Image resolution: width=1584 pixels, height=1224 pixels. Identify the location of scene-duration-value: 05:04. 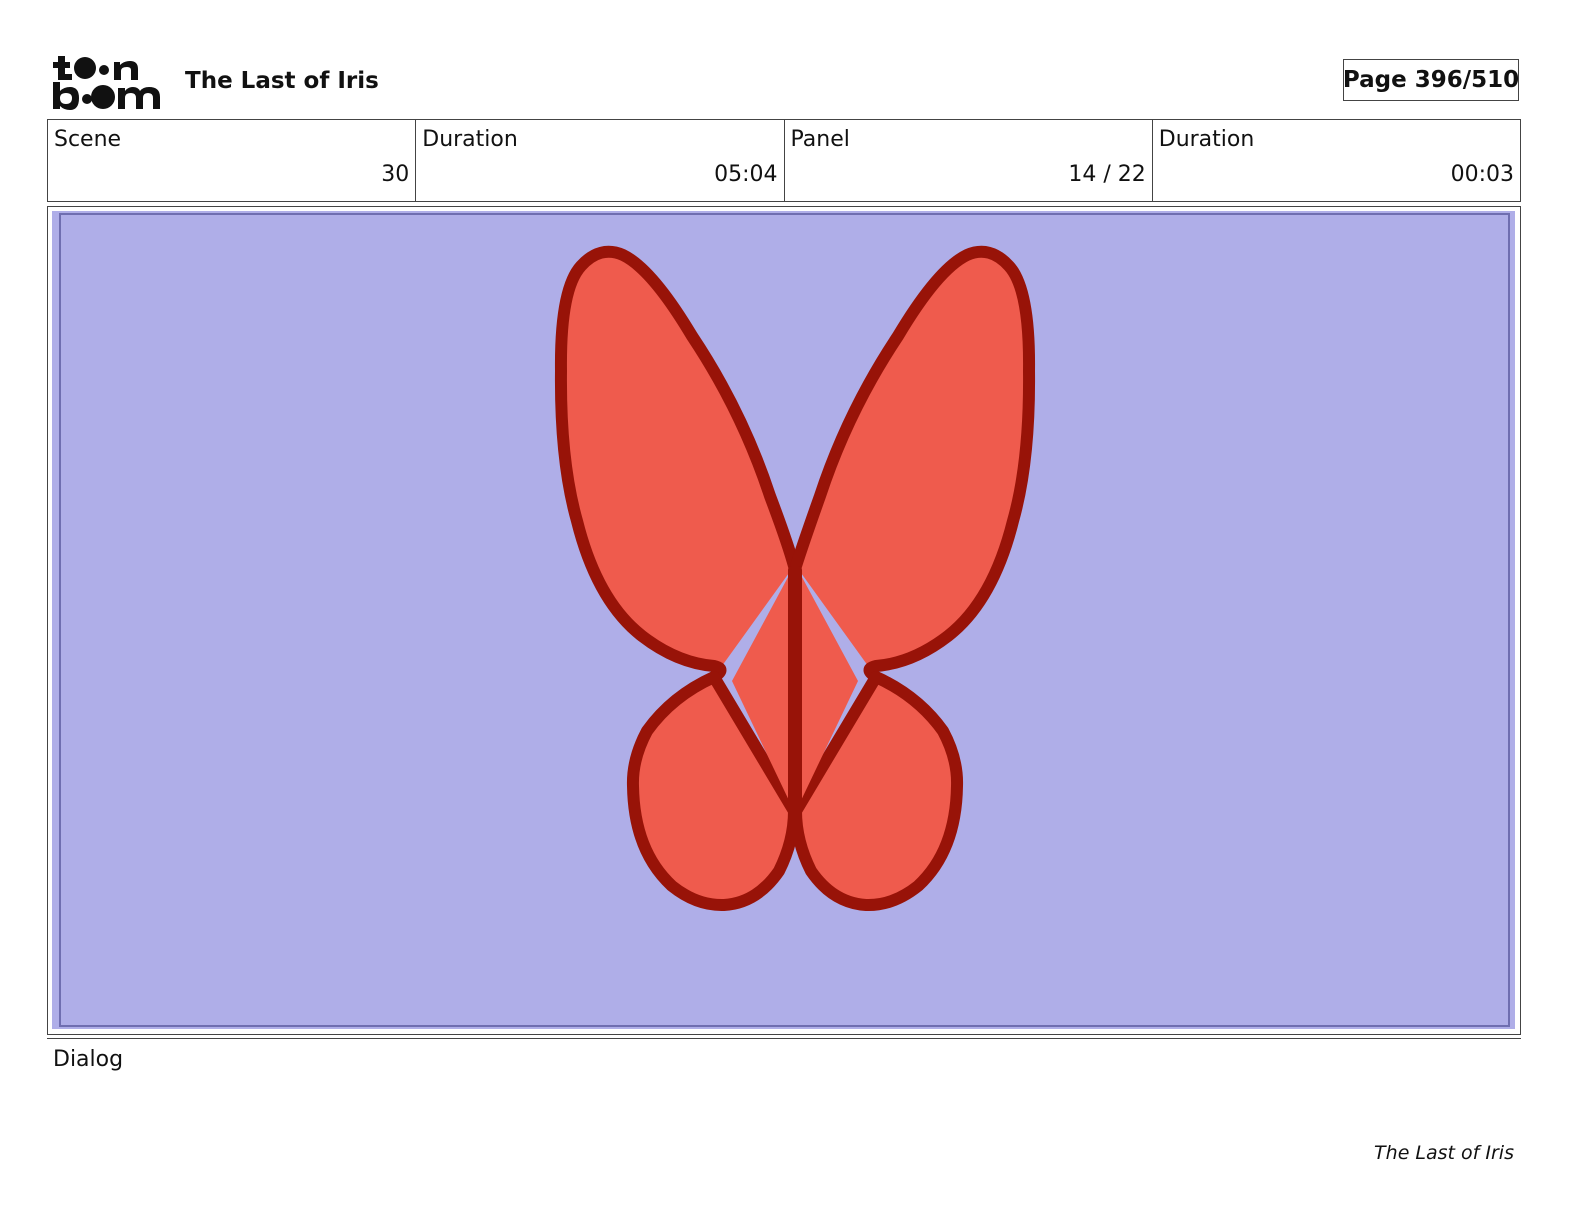
(746, 174).